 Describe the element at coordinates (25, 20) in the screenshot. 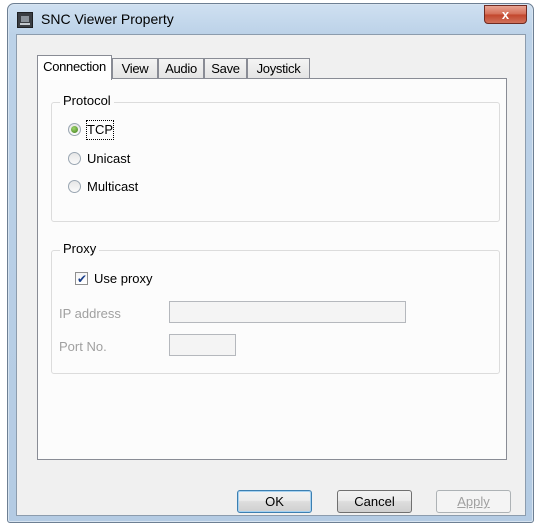

I see `app-camera-icon` at that location.